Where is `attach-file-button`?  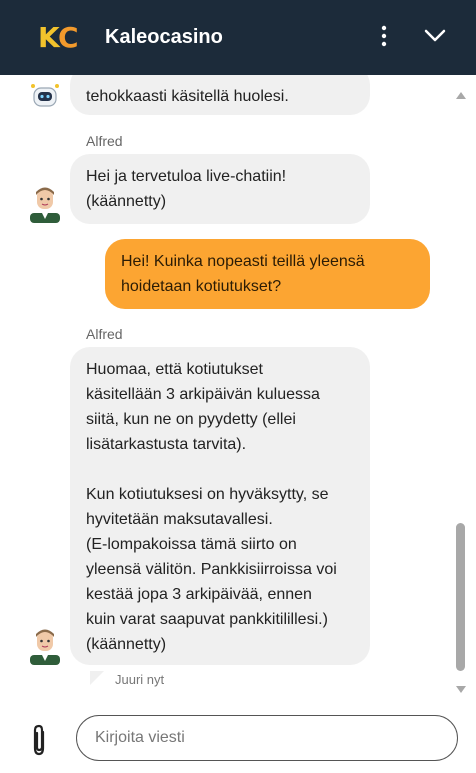
attach-file-button is located at coordinates (39, 740).